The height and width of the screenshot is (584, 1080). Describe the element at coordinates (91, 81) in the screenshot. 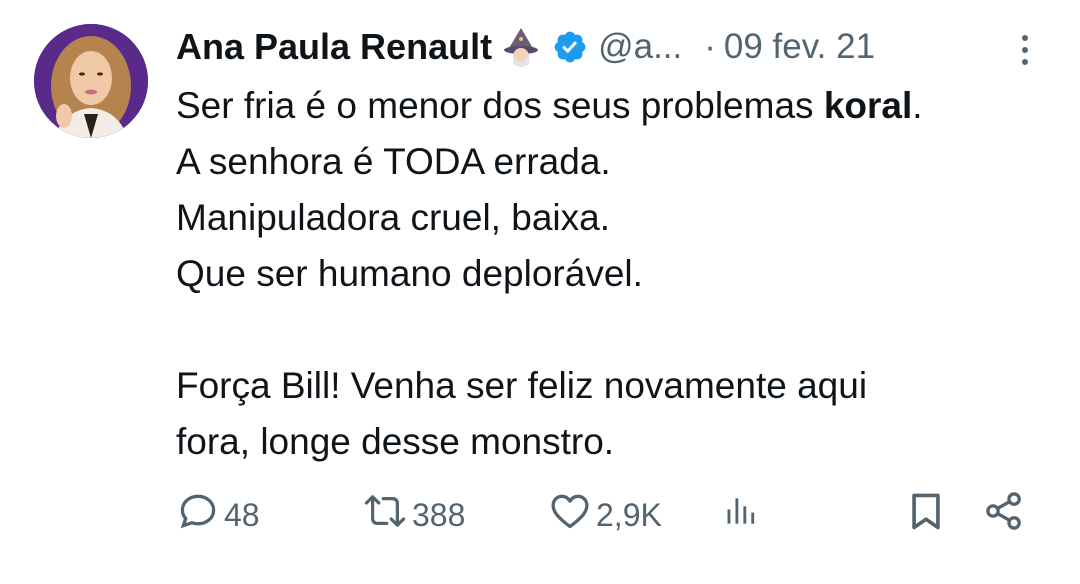

I see `avatar` at that location.